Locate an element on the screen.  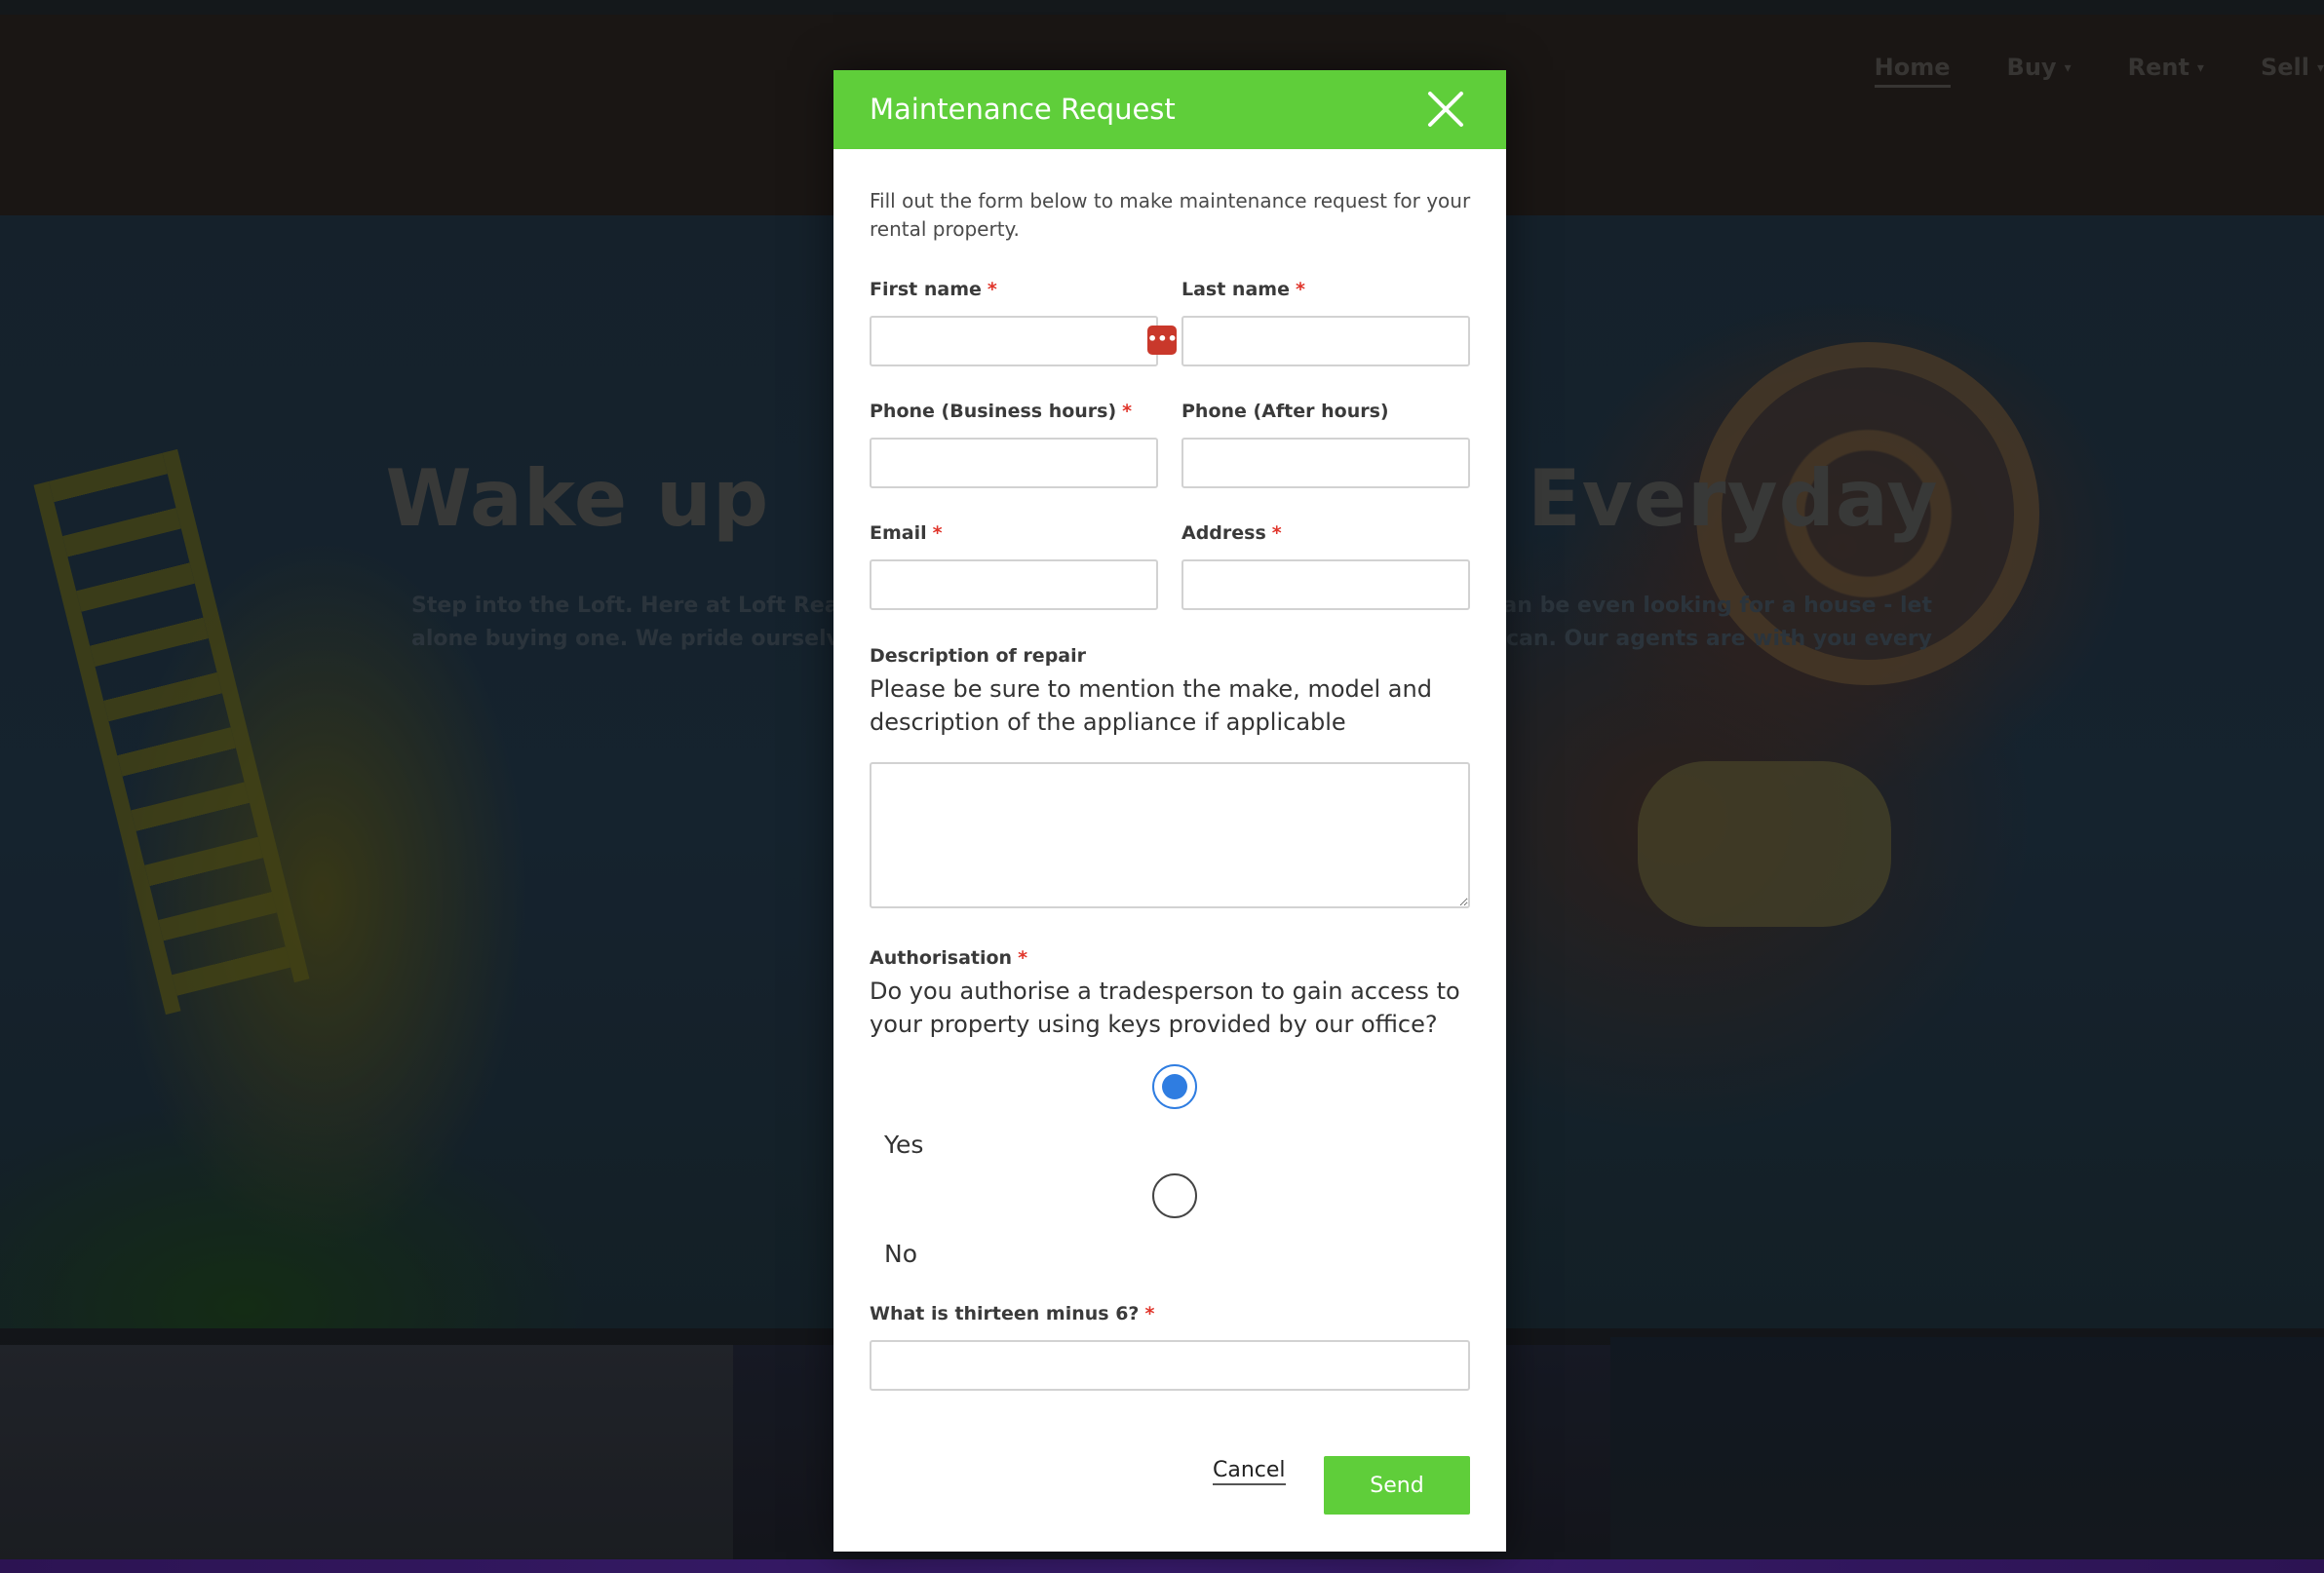
first-name-field-wrap: •••| is located at coordinates (1026, 341).